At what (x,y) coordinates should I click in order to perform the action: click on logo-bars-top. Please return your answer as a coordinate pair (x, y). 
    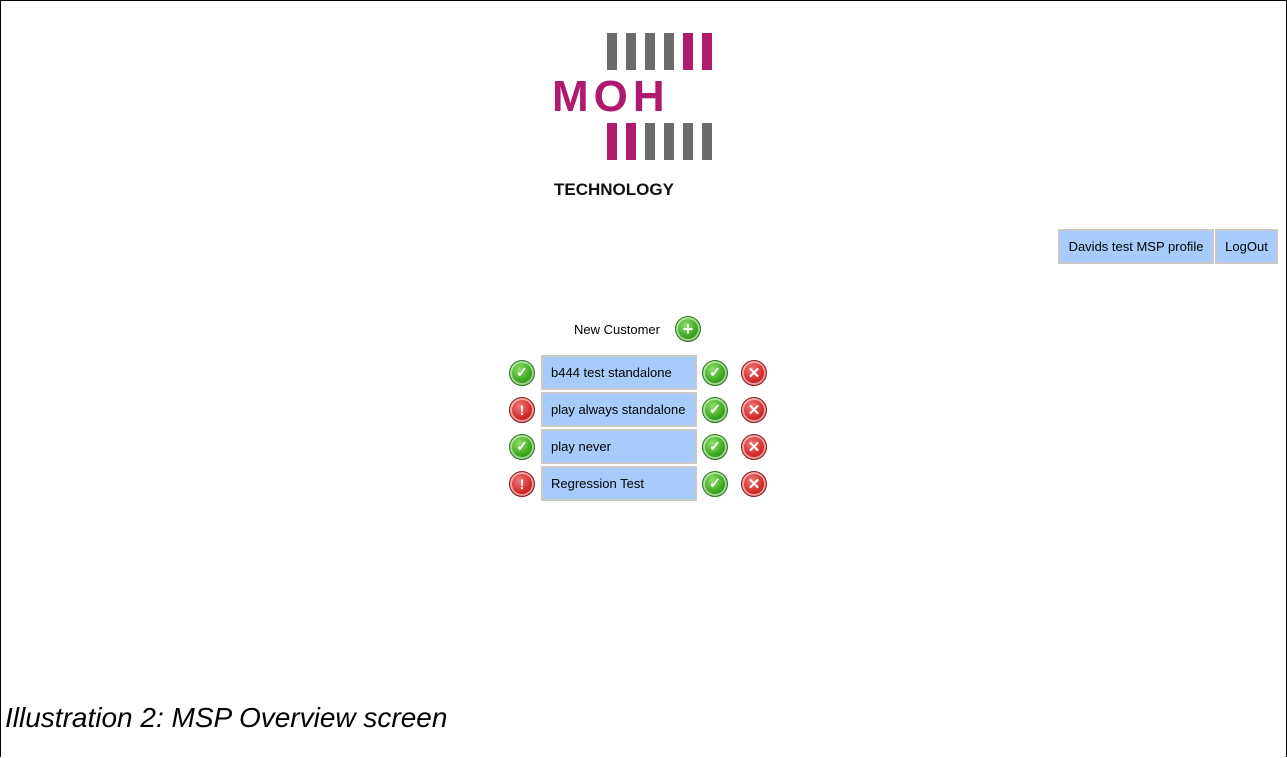
    Looking at the image, I should click on (659, 51).